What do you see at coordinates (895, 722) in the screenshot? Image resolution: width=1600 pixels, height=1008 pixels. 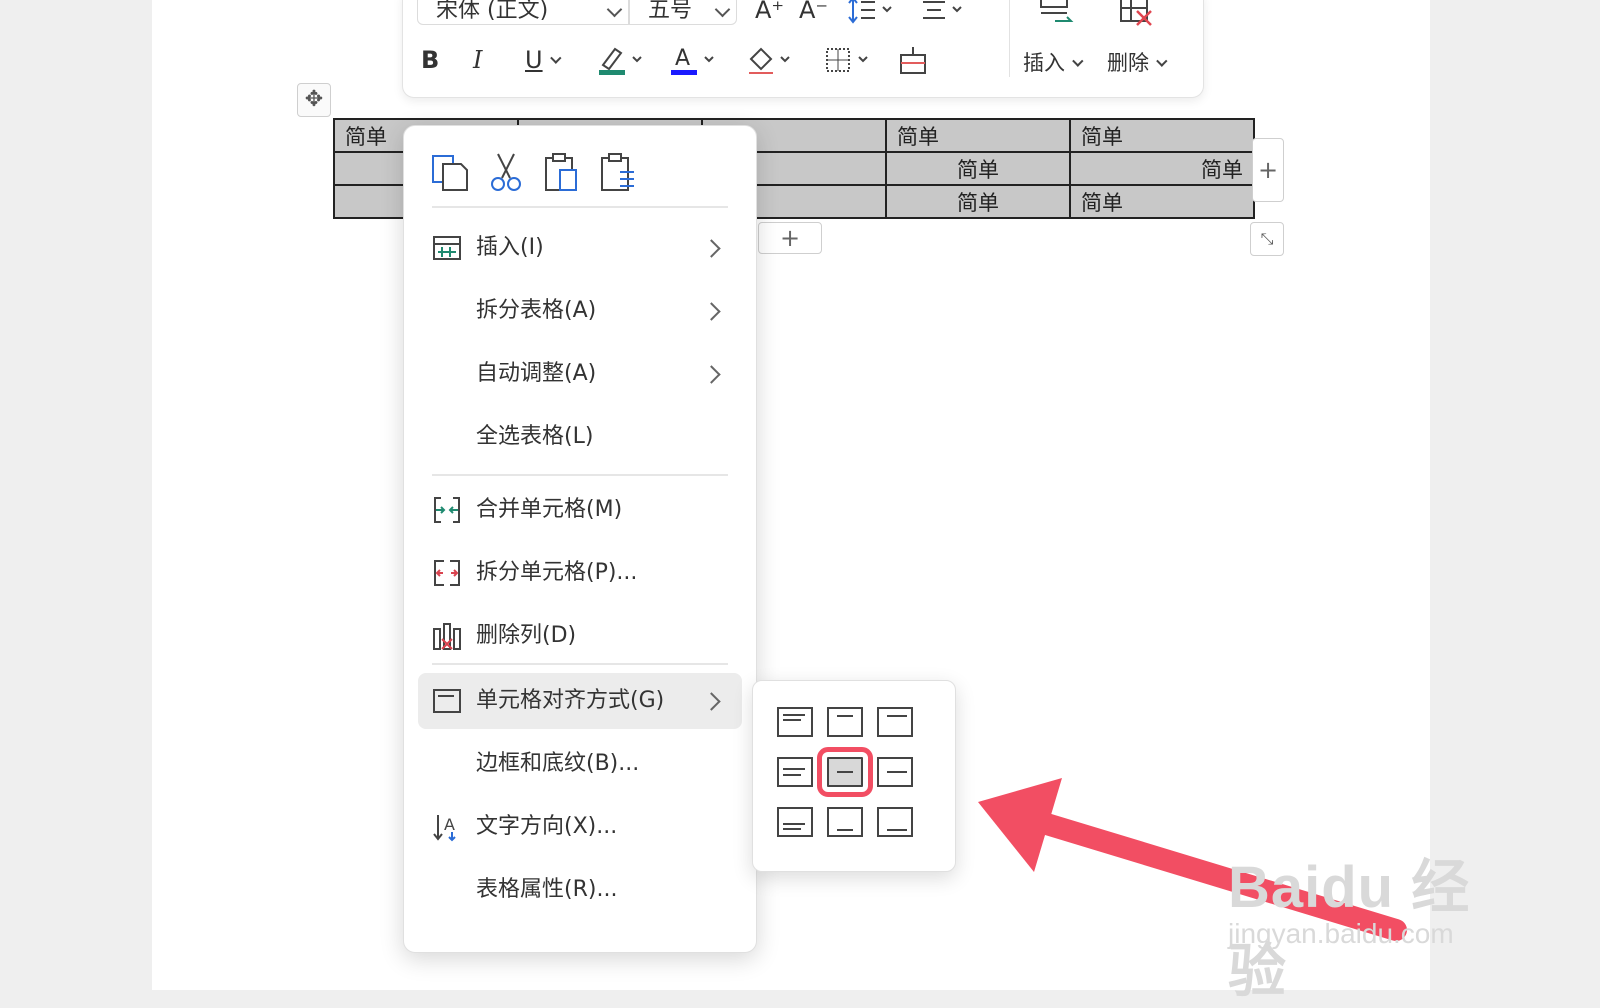 I see `align-top-right-button` at bounding box center [895, 722].